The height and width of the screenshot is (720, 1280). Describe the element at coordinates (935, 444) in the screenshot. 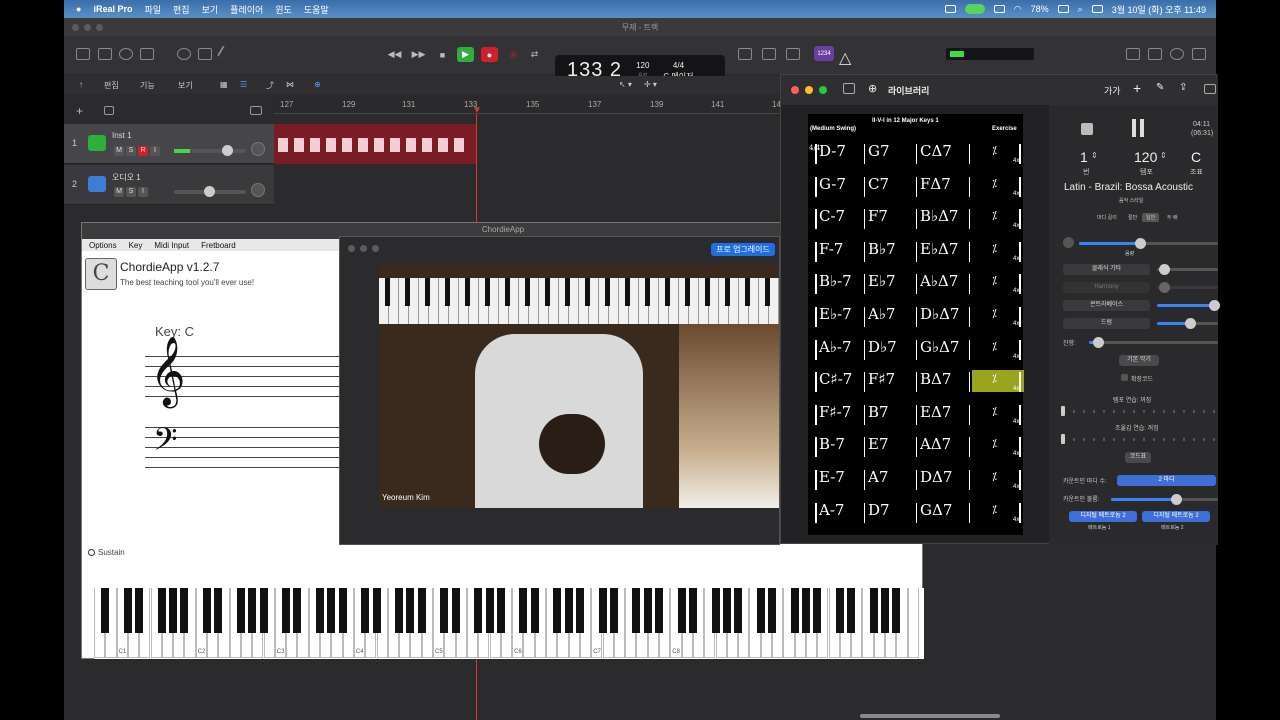

I see `chord-symbol: AΔ7` at that location.